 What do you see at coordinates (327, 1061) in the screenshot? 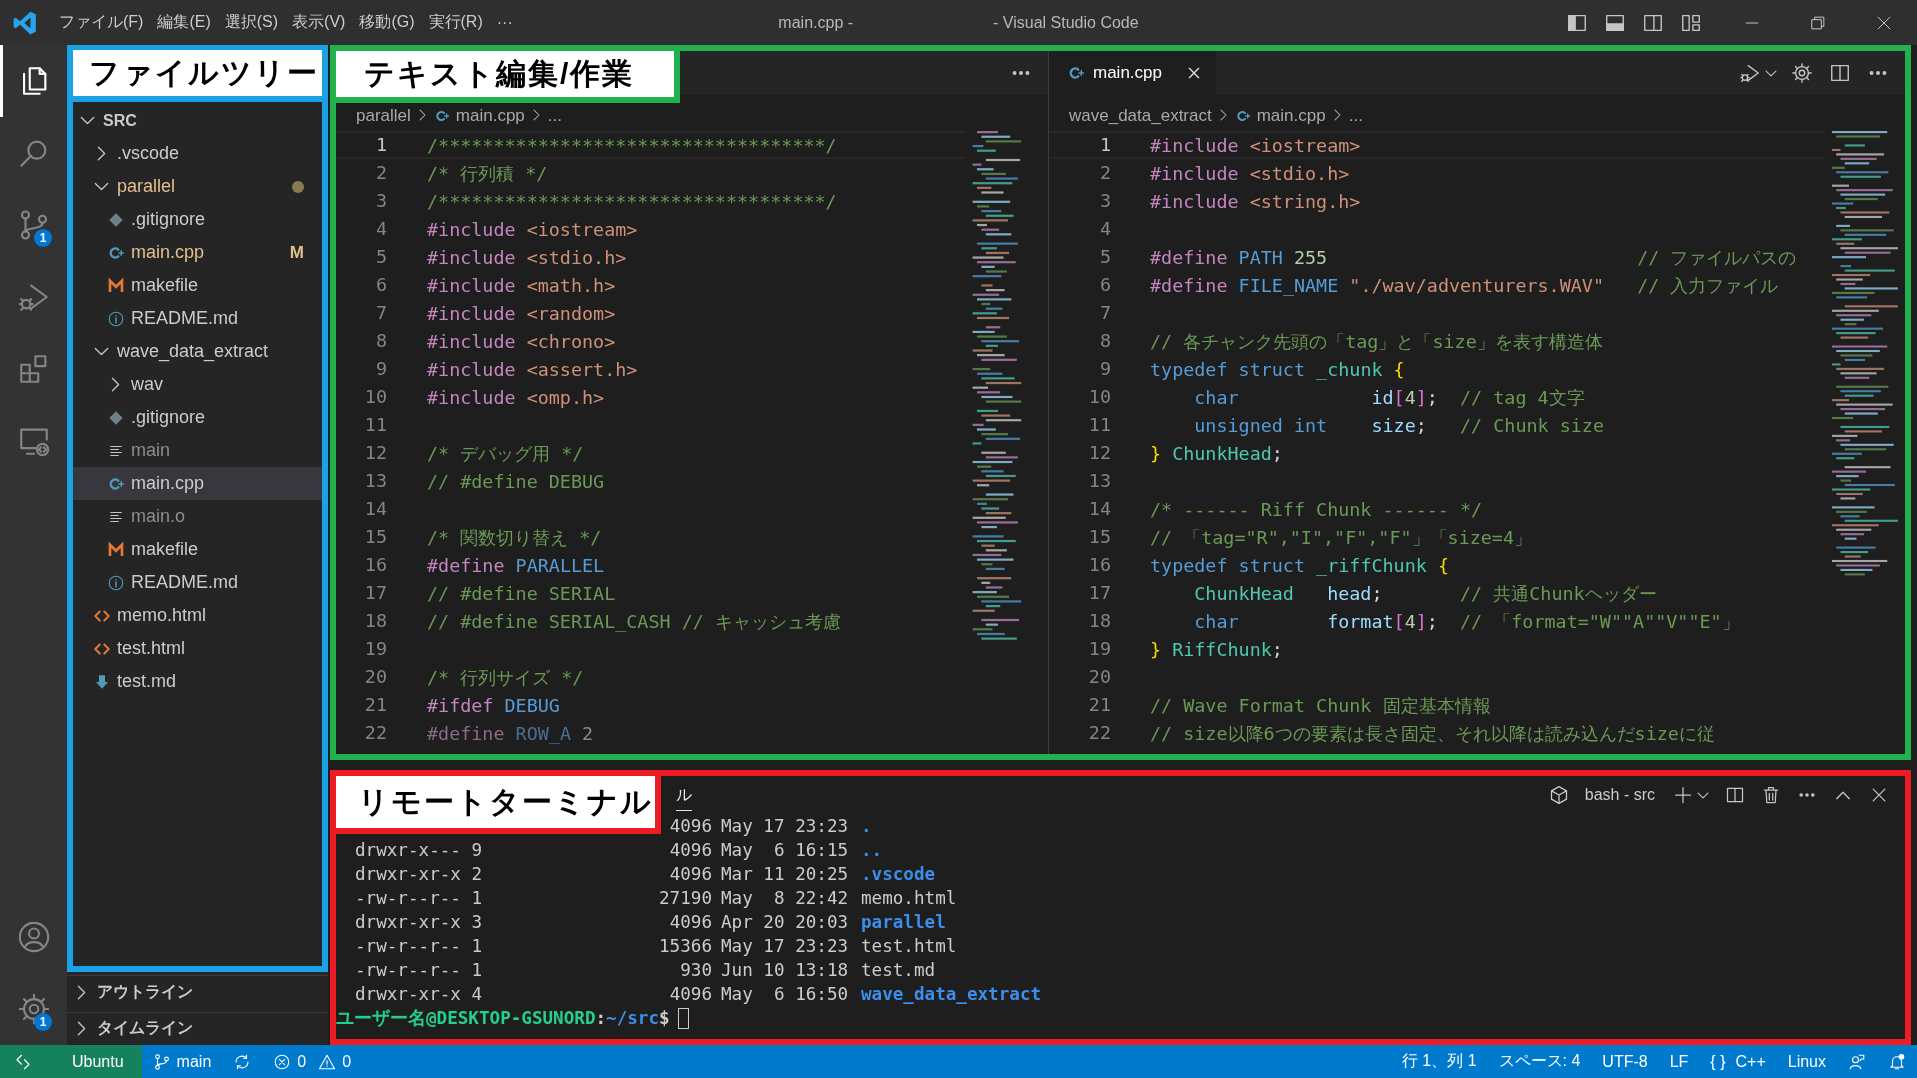
I see `warning-icon` at bounding box center [327, 1061].